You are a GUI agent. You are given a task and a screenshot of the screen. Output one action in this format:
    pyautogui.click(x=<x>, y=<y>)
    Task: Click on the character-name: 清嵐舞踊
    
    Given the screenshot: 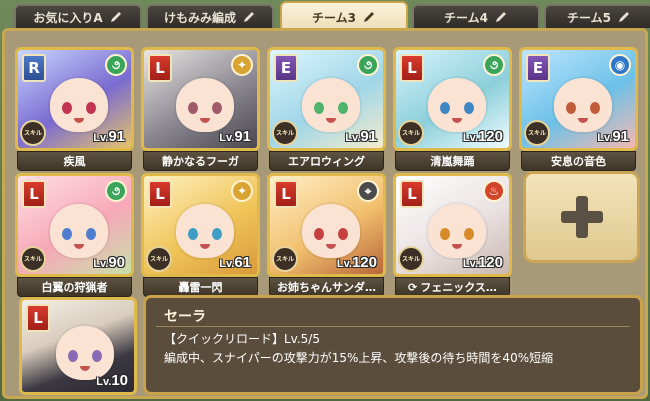 What is the action you would take?
    pyautogui.click(x=452, y=161)
    